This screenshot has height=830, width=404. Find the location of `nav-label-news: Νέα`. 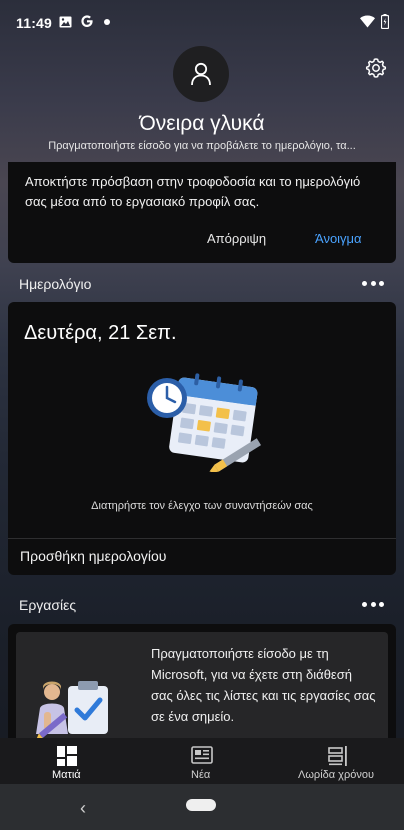

nav-label-news: Νέα is located at coordinates (201, 775).